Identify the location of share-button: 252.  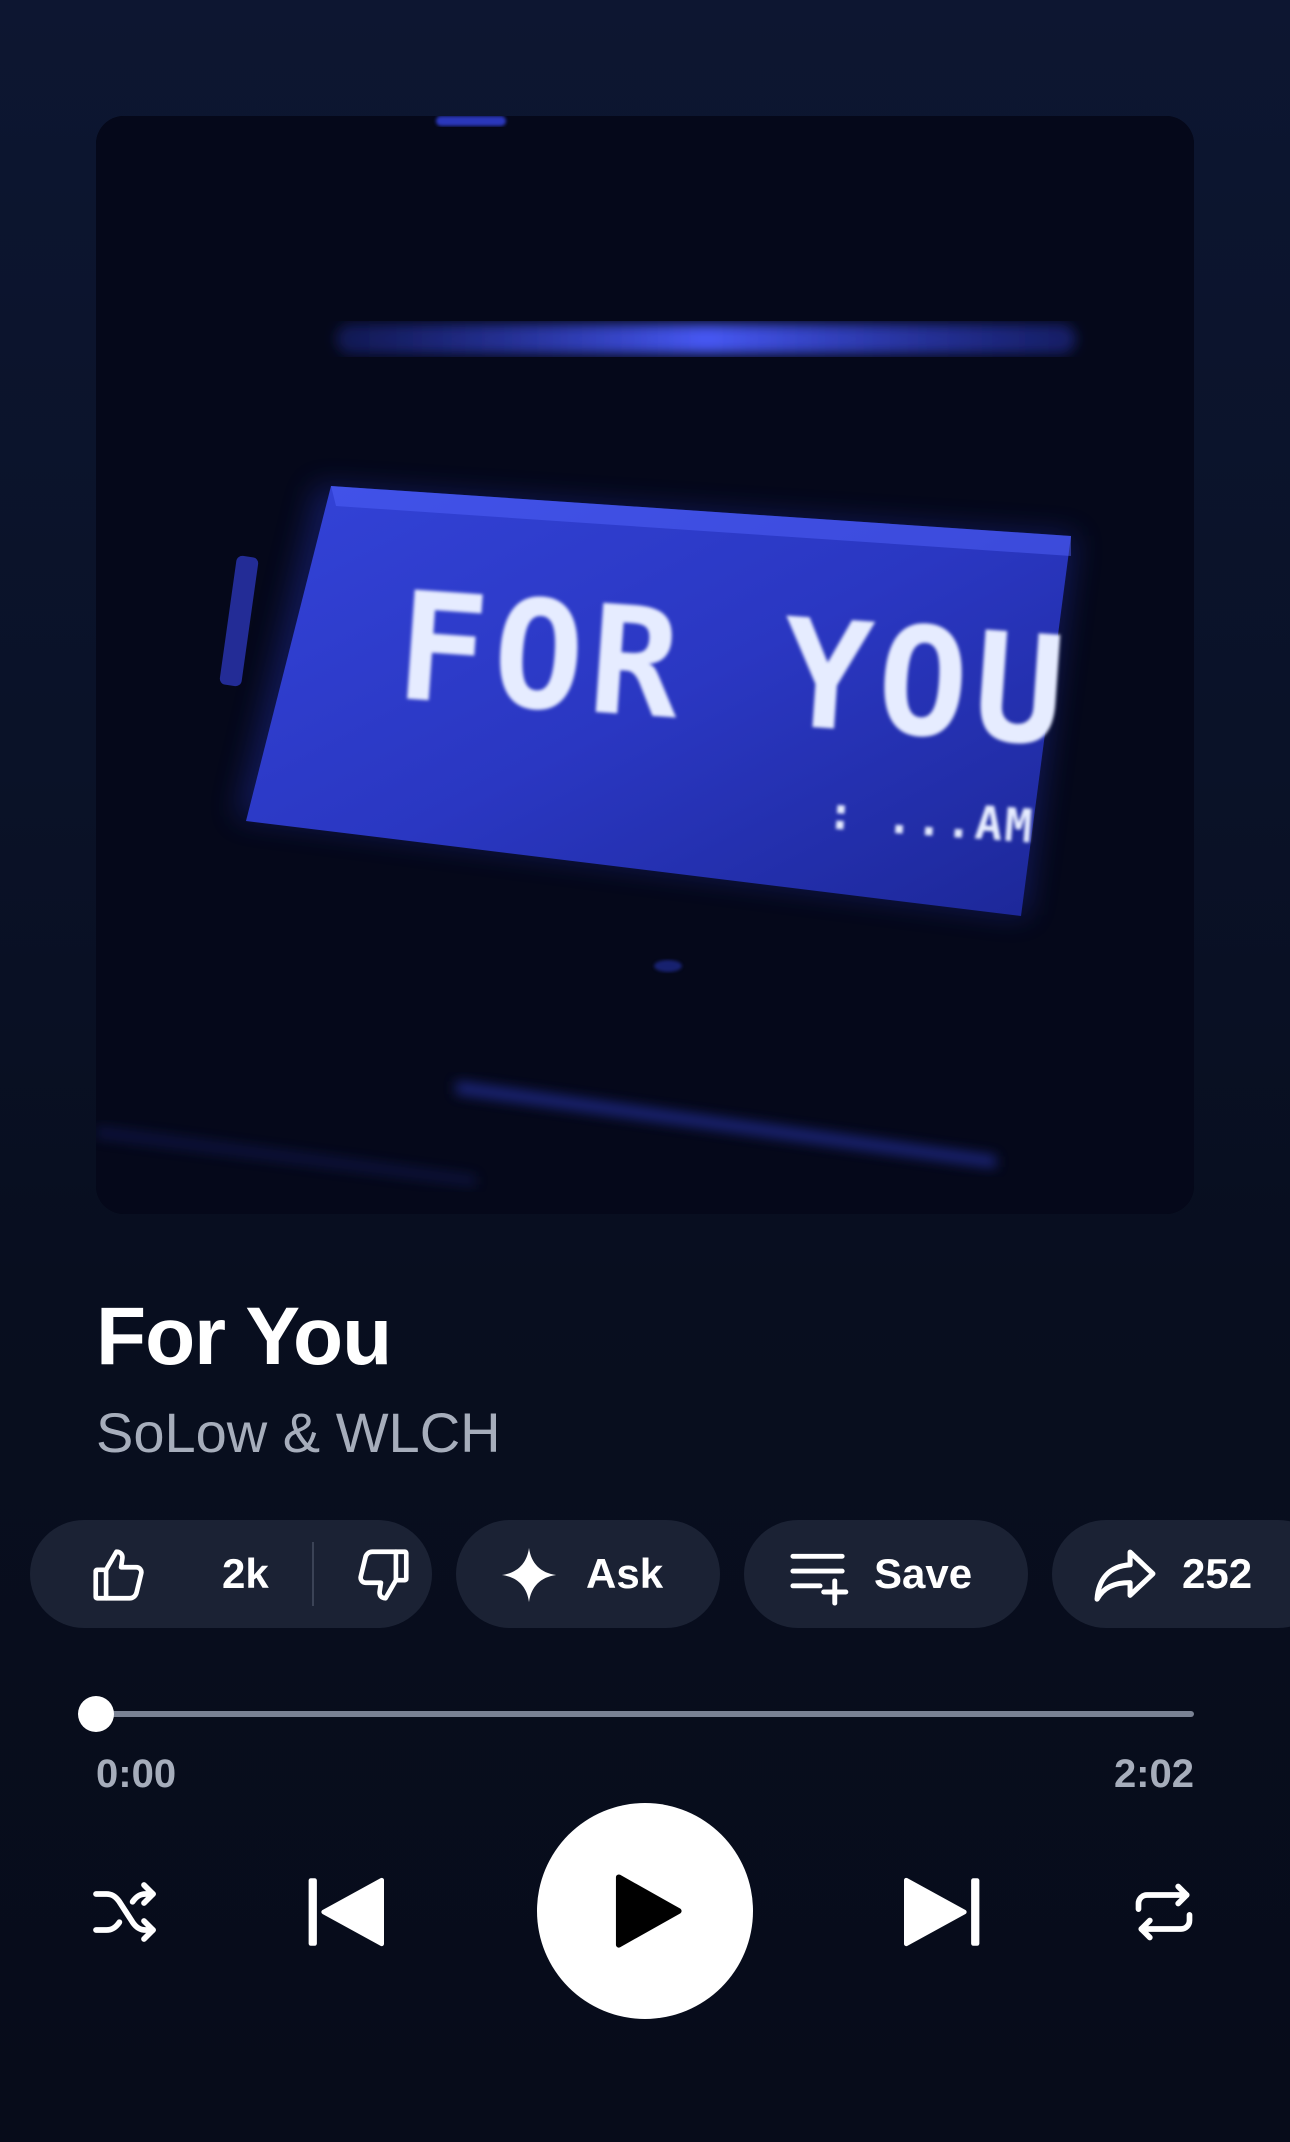
(1171, 1574).